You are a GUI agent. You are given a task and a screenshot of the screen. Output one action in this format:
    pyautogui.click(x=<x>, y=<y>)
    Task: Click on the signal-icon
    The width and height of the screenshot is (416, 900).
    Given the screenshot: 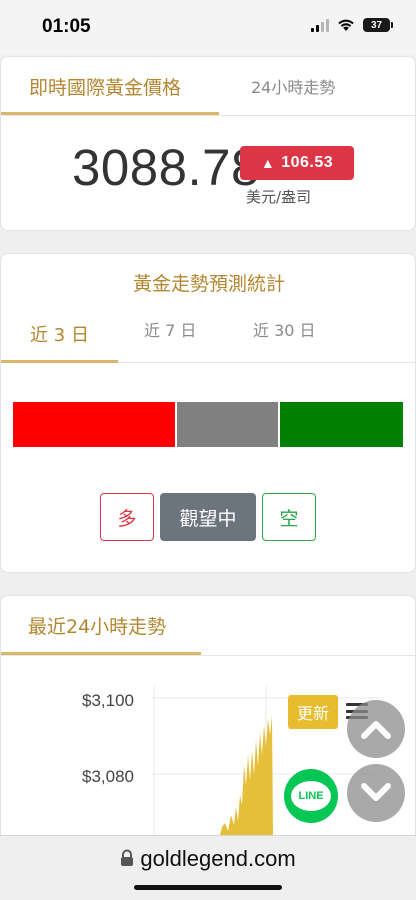 What is the action you would take?
    pyautogui.click(x=320, y=25)
    